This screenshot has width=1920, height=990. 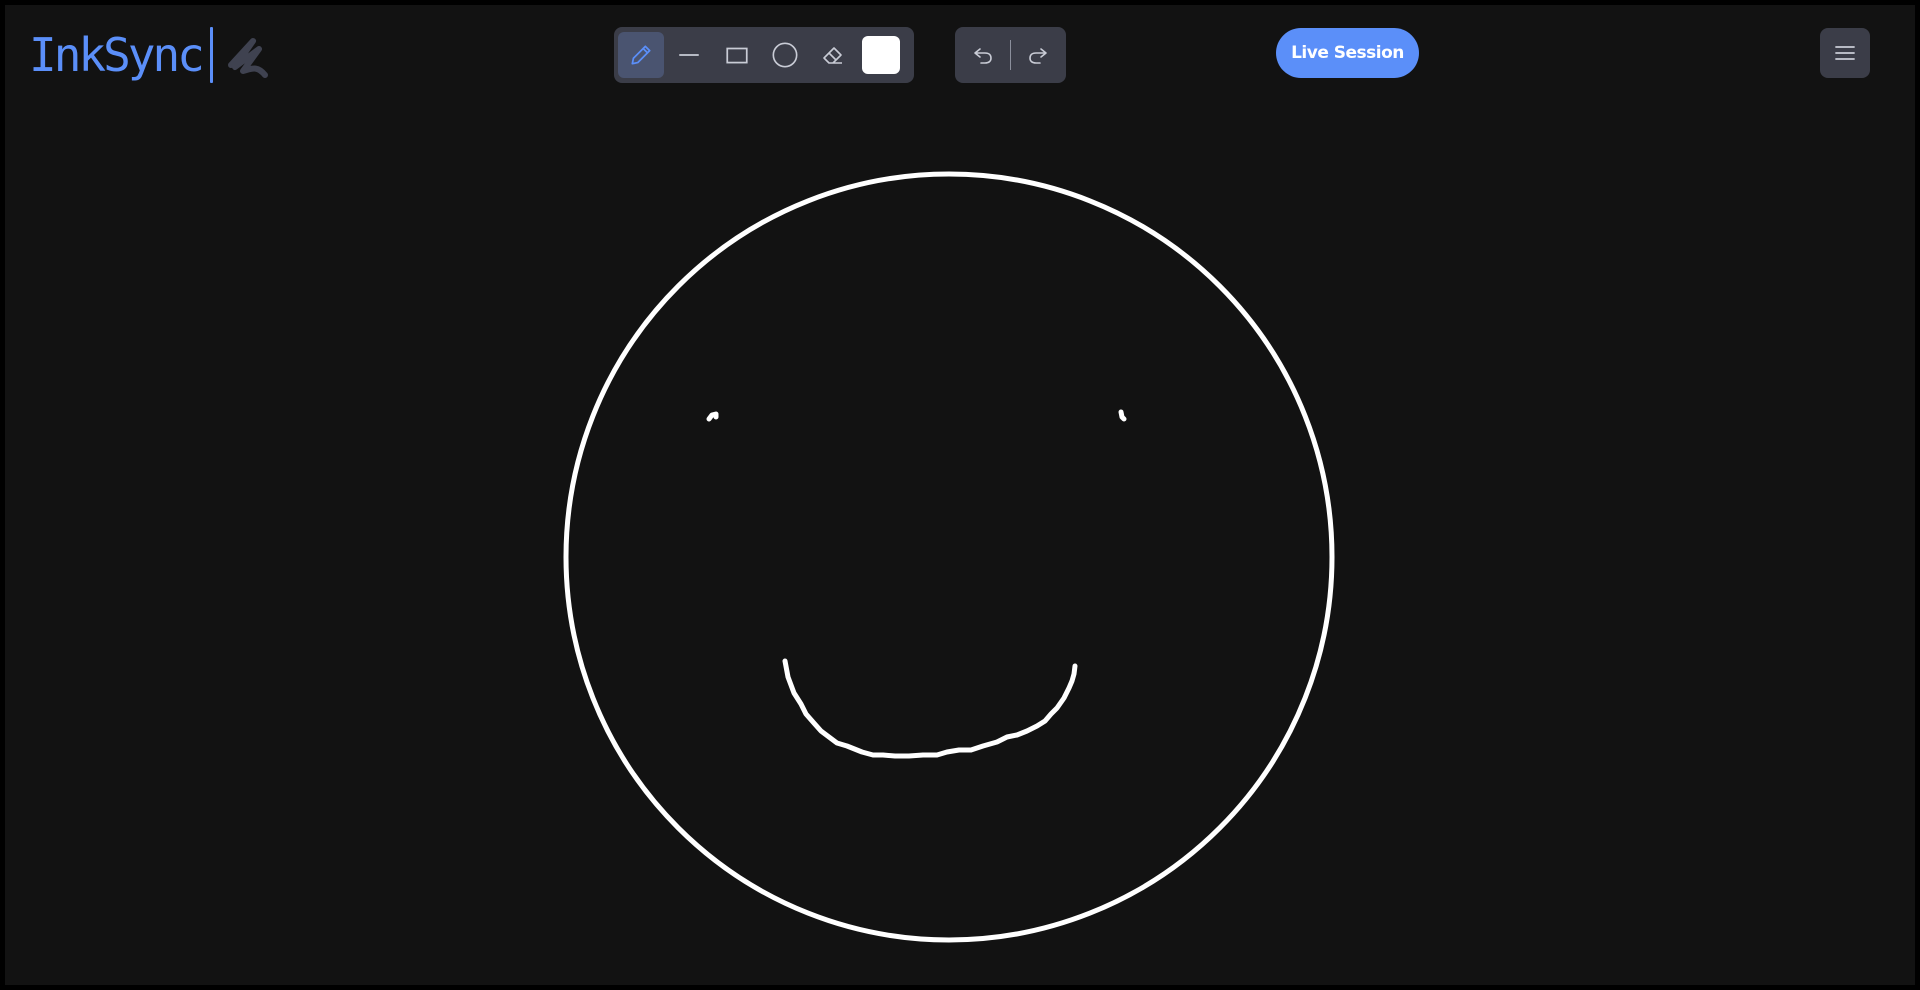 I want to click on rectangle-tool-button, so click(x=737, y=55).